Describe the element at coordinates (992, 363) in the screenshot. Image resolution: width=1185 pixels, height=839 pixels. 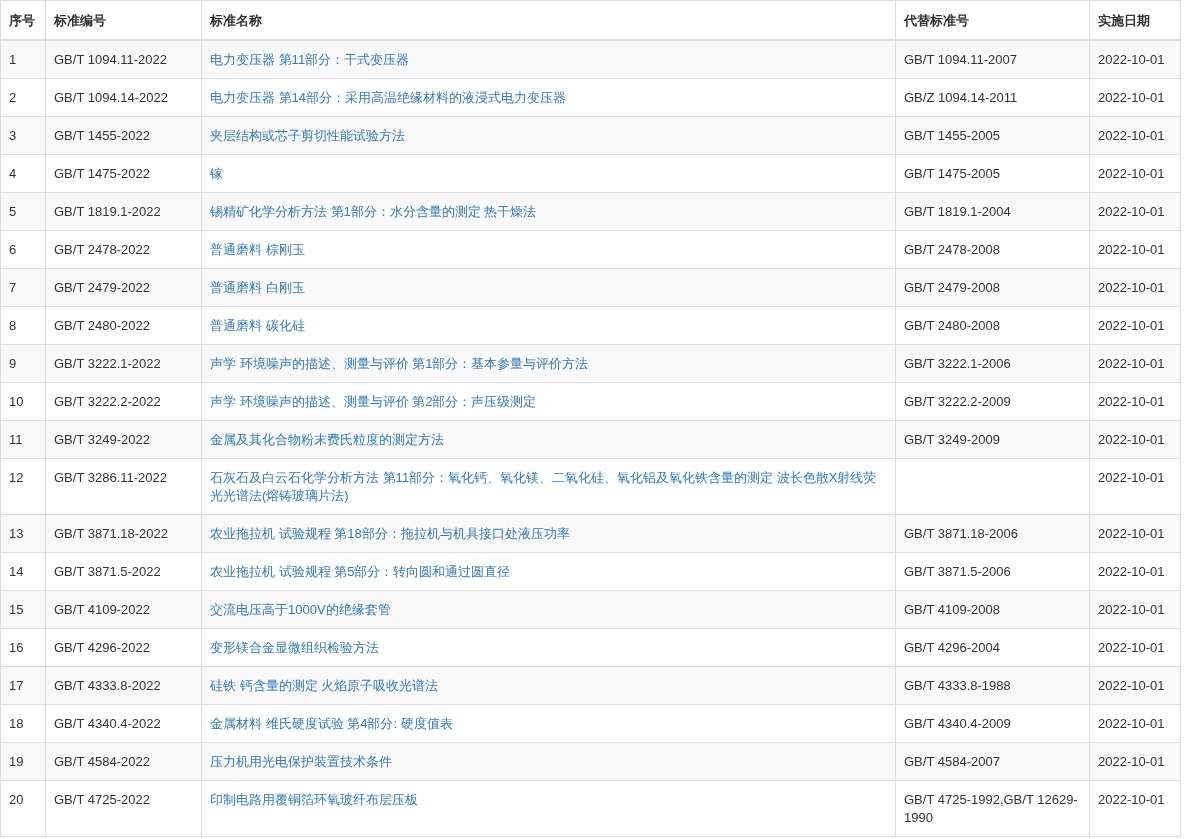
I see `table-cell: GB/T 3222.1-2006` at that location.